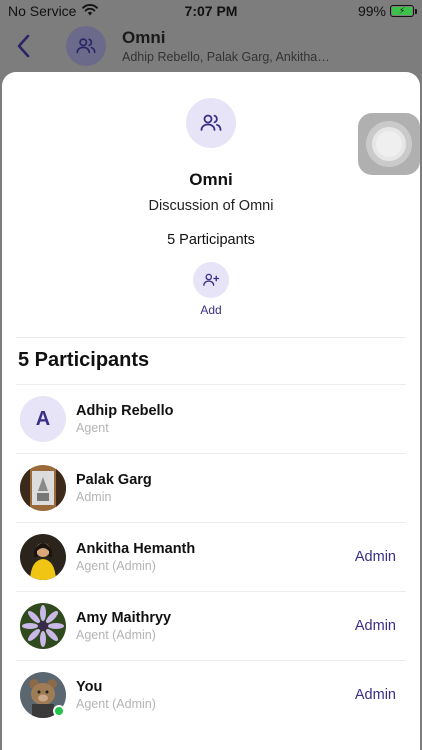  I want to click on bolt-icon: ⚡, so click(402, 10).